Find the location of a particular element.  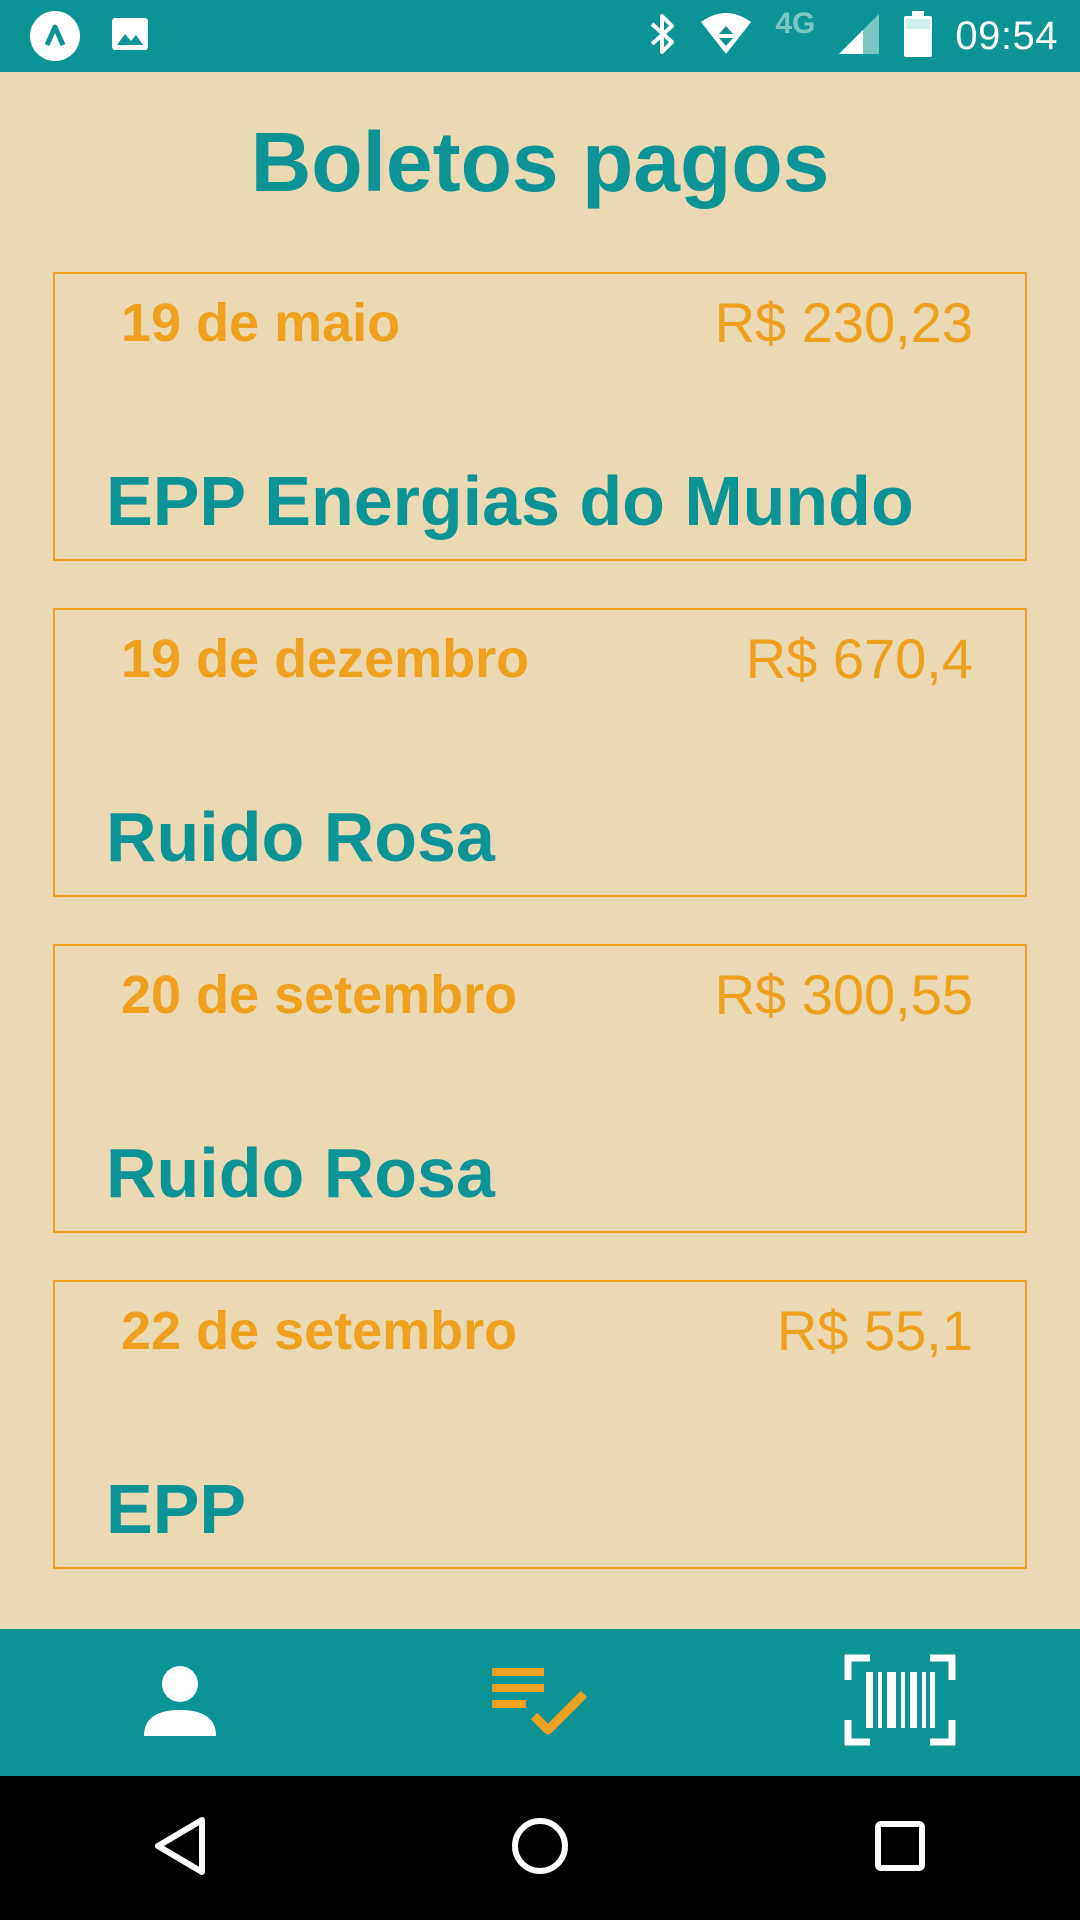

payment-date: 22 de setembro is located at coordinates (319, 1331).